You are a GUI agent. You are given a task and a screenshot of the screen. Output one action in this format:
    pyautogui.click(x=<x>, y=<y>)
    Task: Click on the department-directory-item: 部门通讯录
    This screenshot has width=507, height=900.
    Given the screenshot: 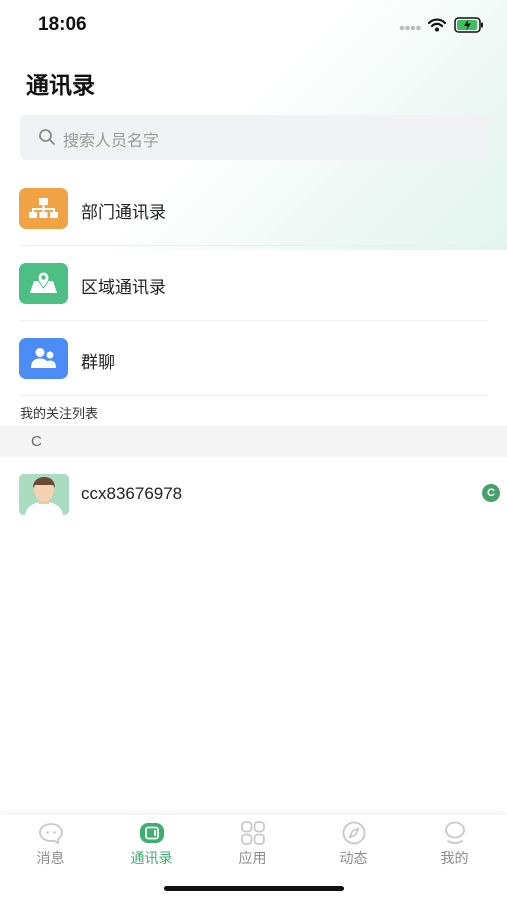 What is the action you would take?
    pyautogui.click(x=253, y=210)
    